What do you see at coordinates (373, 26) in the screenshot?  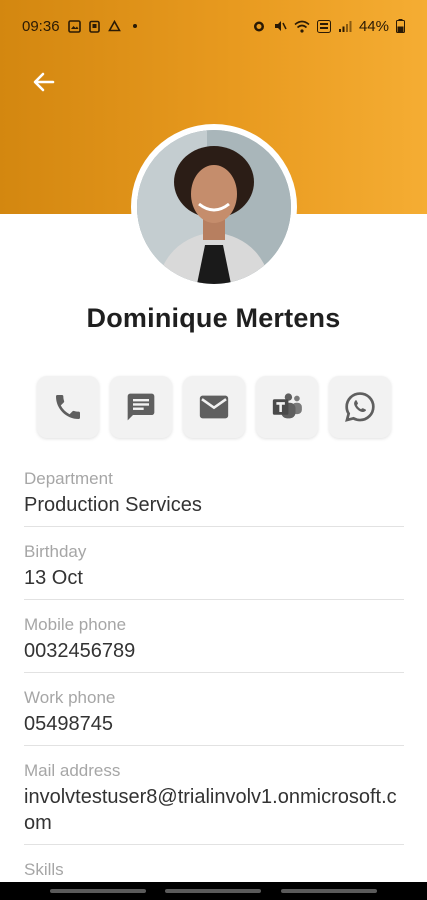 I see `battery-percent: 44%` at bounding box center [373, 26].